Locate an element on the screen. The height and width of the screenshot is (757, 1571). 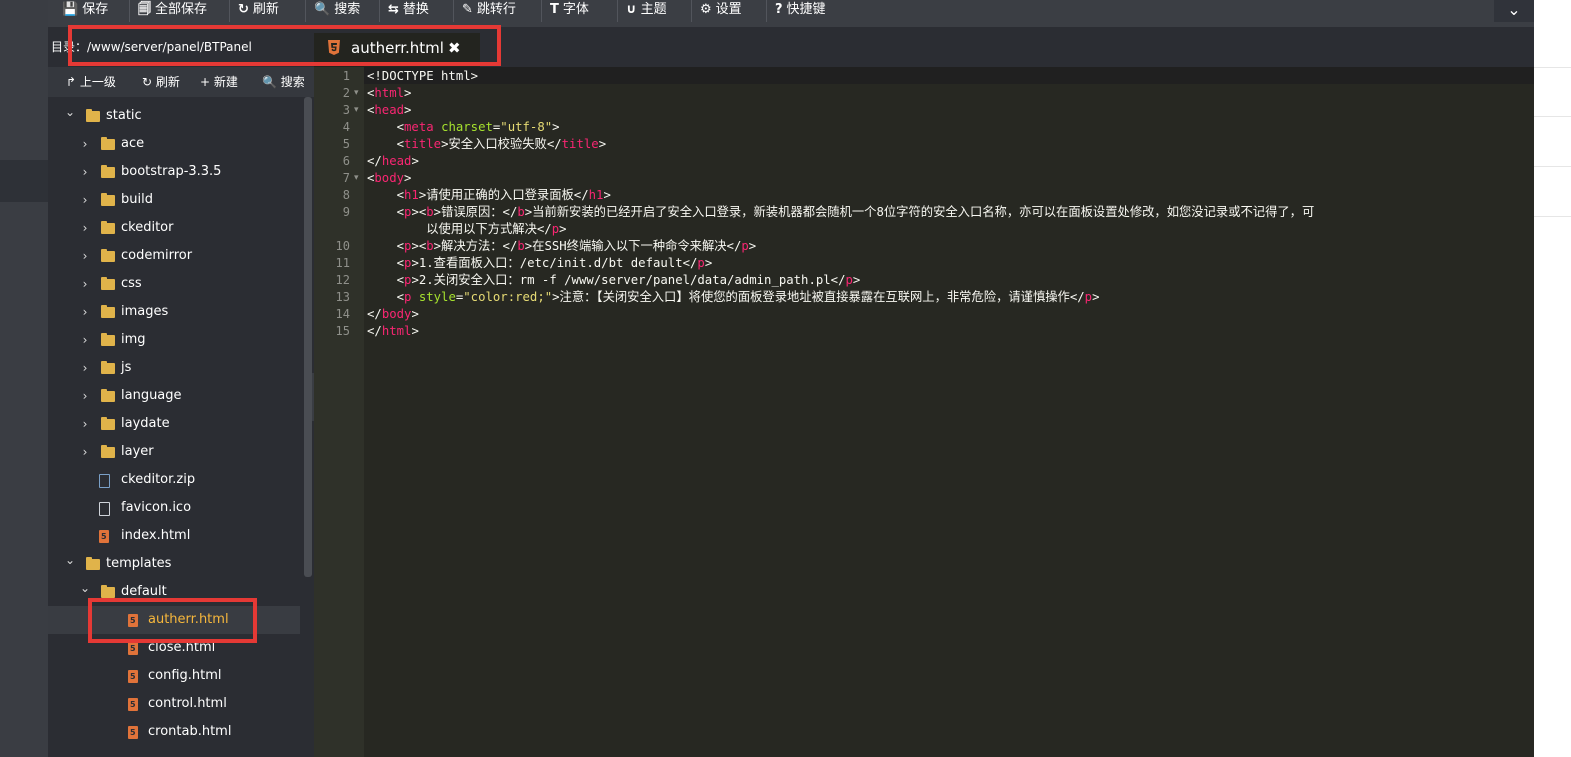
code-line: <p>1.查看面板入口：/etc/init.d/bt default</p> is located at coordinates (540, 263).